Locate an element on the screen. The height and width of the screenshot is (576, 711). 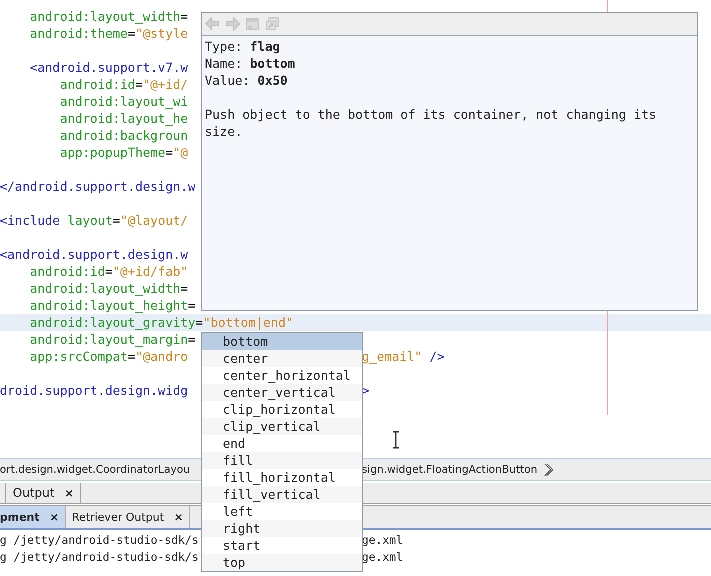
code-line: android:backgroun is located at coordinates (123, 135).